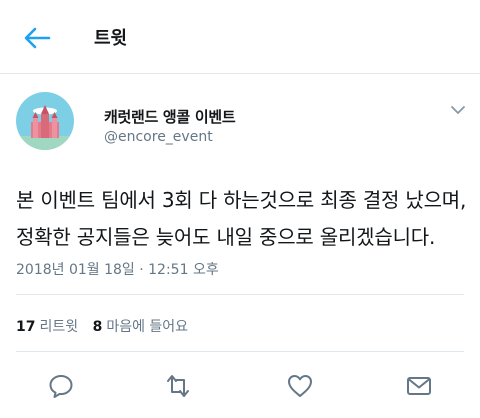 This screenshot has width=480, height=418. What do you see at coordinates (61, 386) in the screenshot?
I see `reply-icon` at bounding box center [61, 386].